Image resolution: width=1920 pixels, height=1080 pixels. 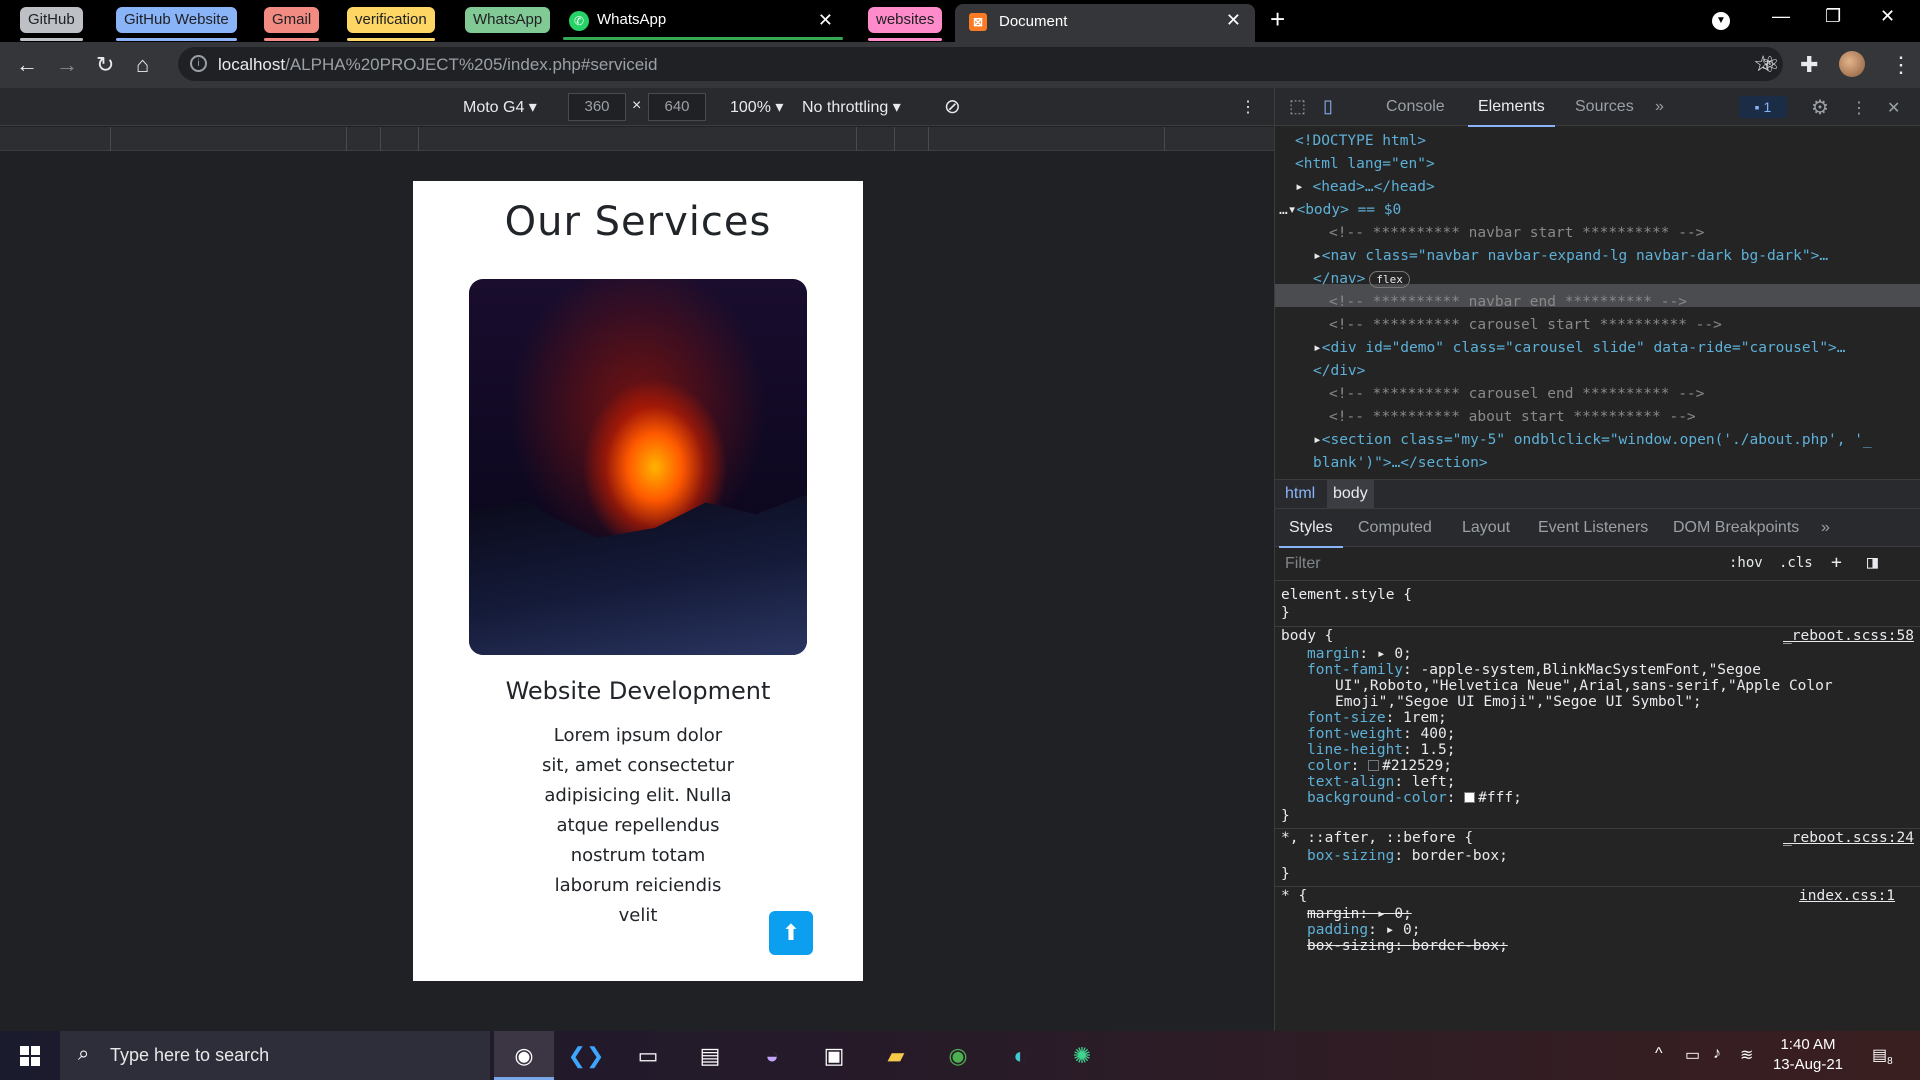 I want to click on extensions-icon: ✚, so click(x=1809, y=65).